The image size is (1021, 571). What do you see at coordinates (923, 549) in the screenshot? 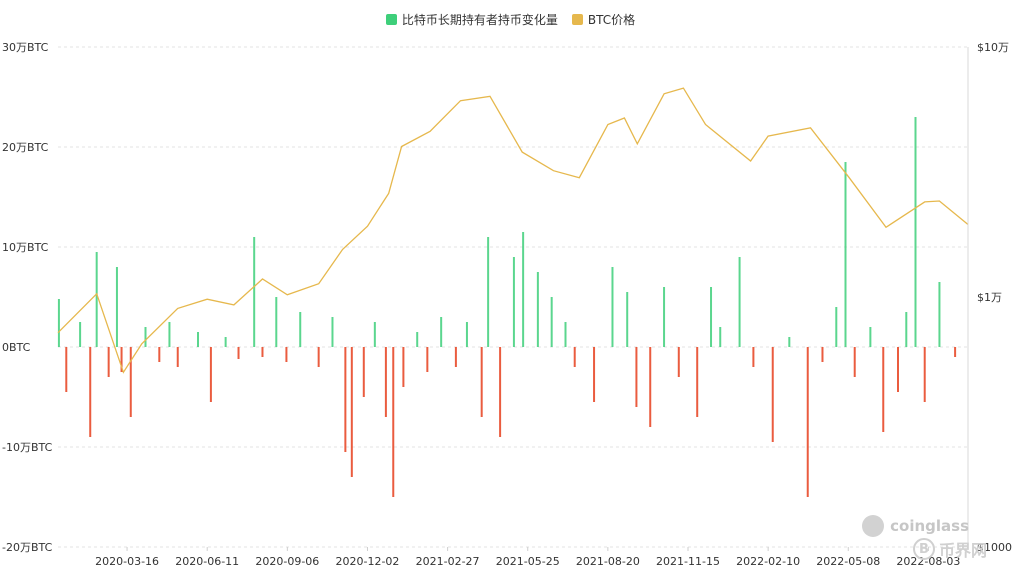
I see `bijie-logo-icon: B` at bounding box center [923, 549].